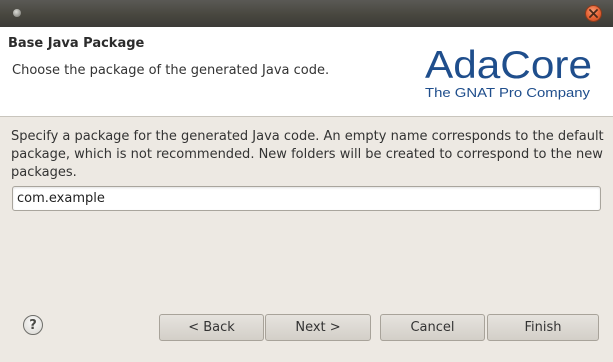 The image size is (613, 362). I want to click on next-button: Next >, so click(318, 327).